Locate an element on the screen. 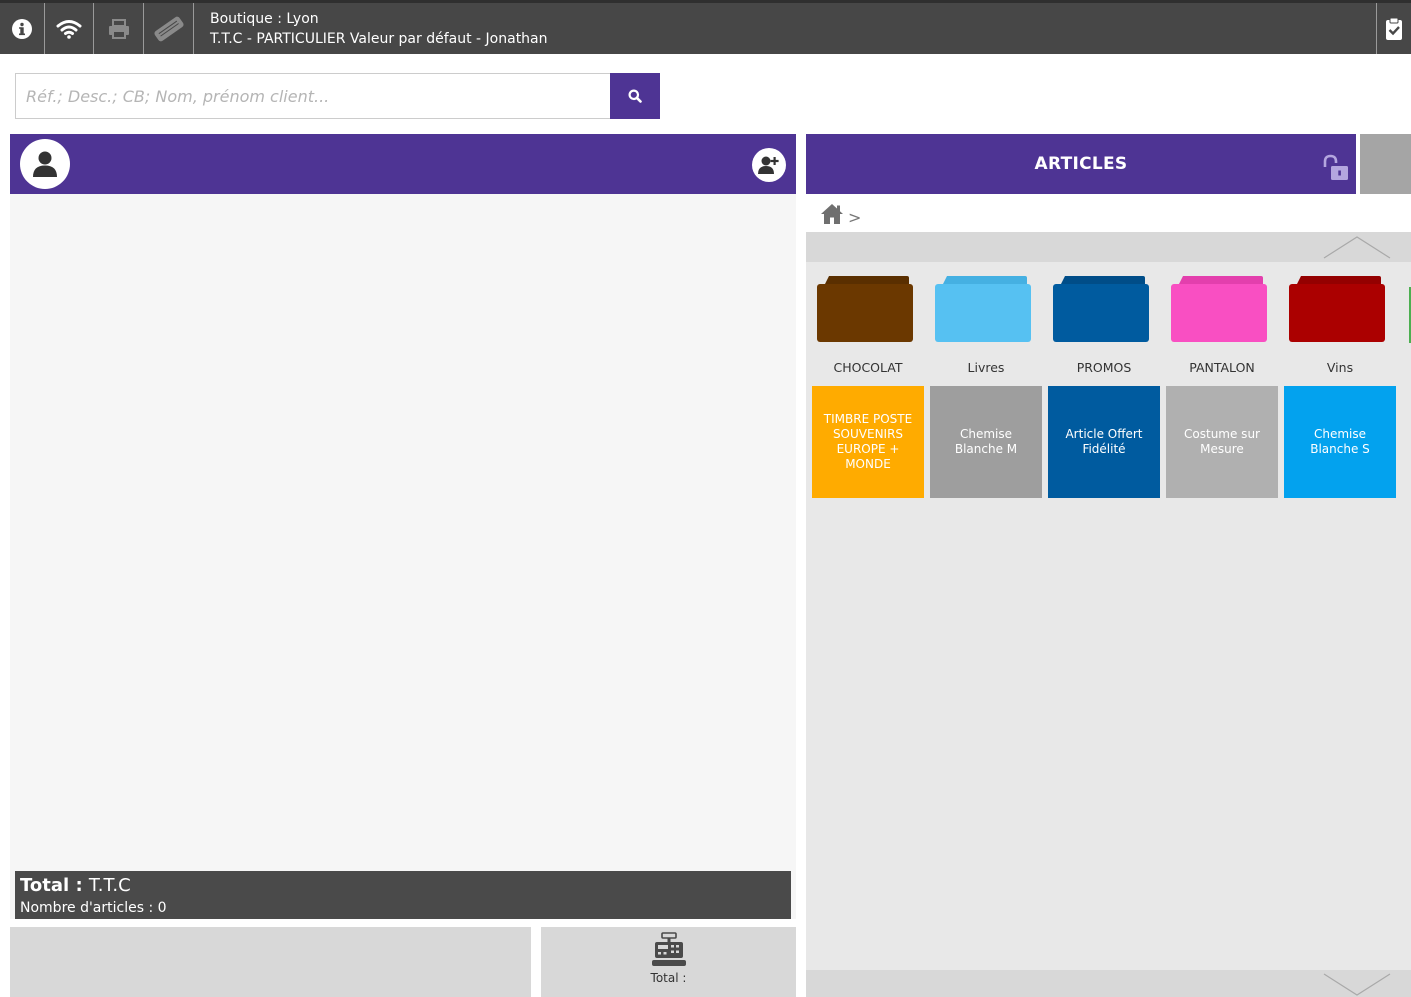  article-tile-chemise-blanche-m: Chemise Blanche M is located at coordinates (986, 442).